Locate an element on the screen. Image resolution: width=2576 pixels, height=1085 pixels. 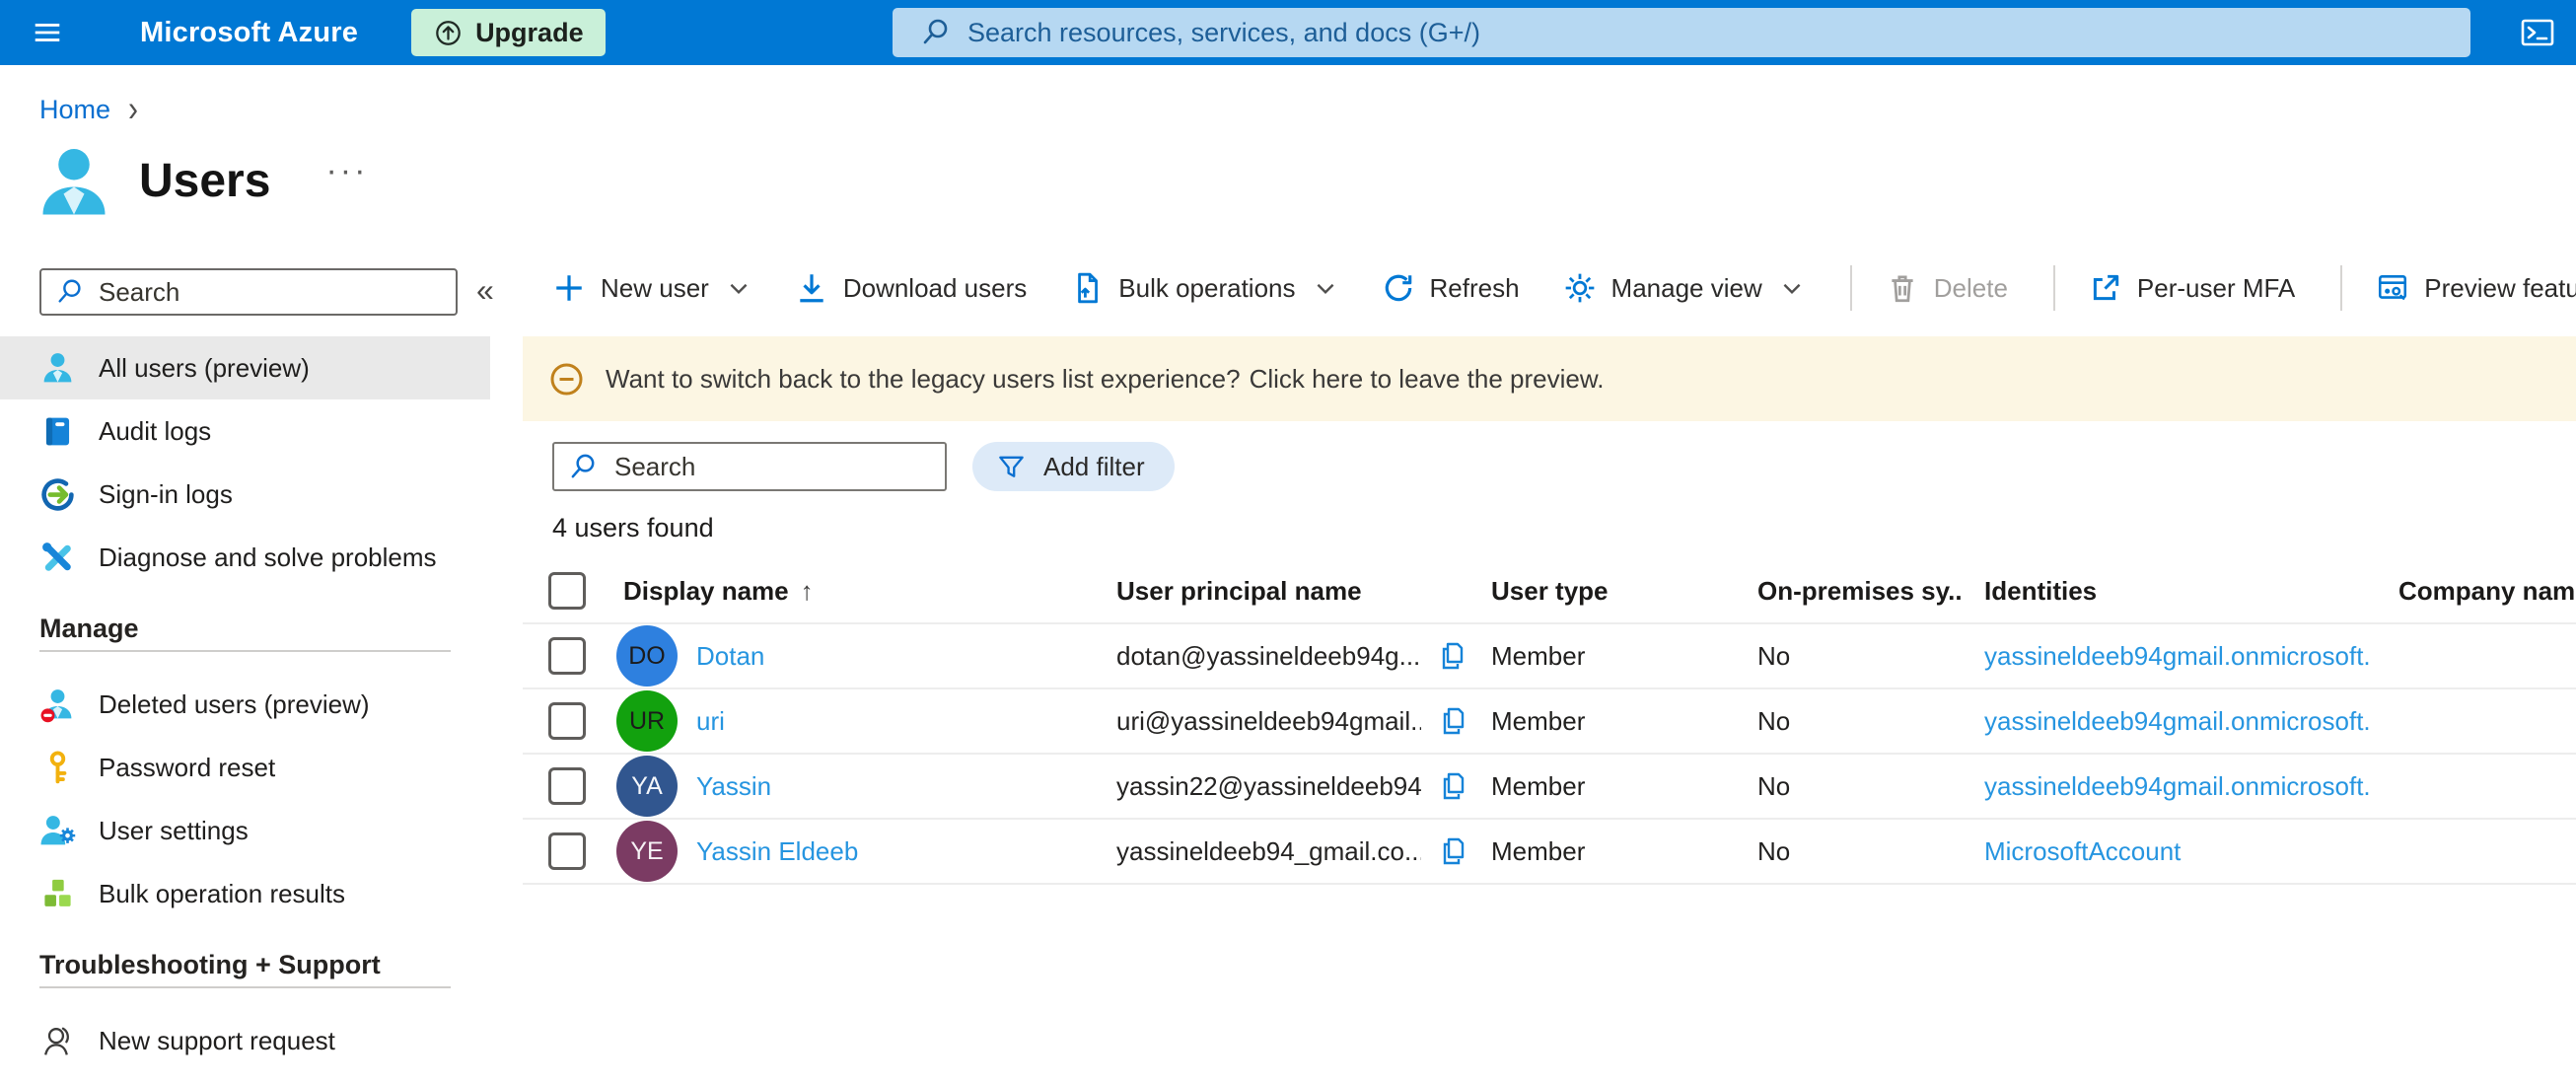
bulk-results-icon is located at coordinates (58, 894).